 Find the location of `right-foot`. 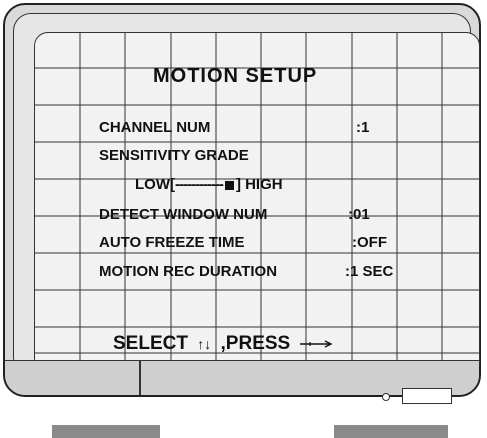

right-foot is located at coordinates (391, 431).